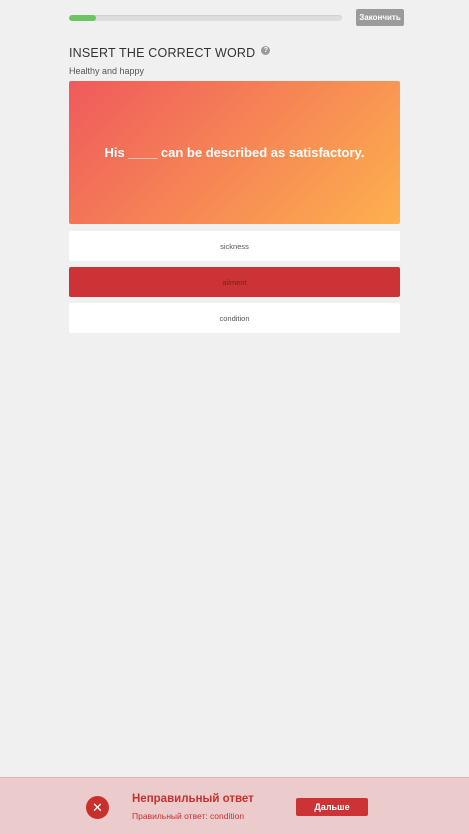 This screenshot has width=469, height=834. I want to click on close-circle-icon: ✕, so click(97, 807).